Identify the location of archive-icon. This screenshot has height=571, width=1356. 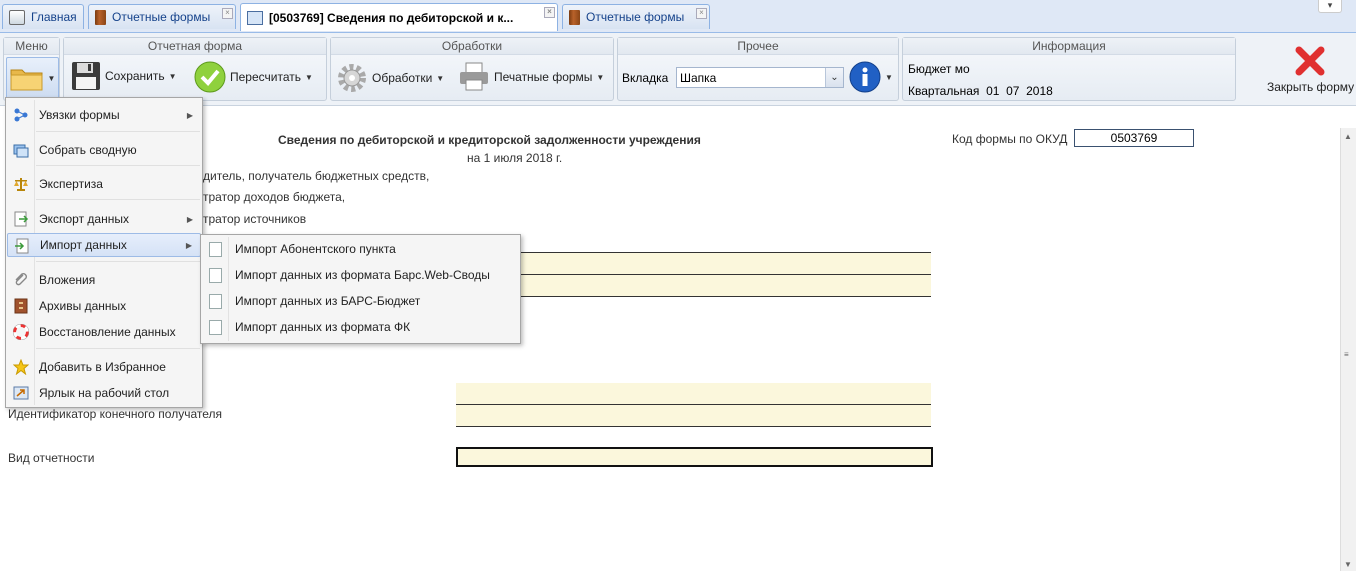
(21, 306).